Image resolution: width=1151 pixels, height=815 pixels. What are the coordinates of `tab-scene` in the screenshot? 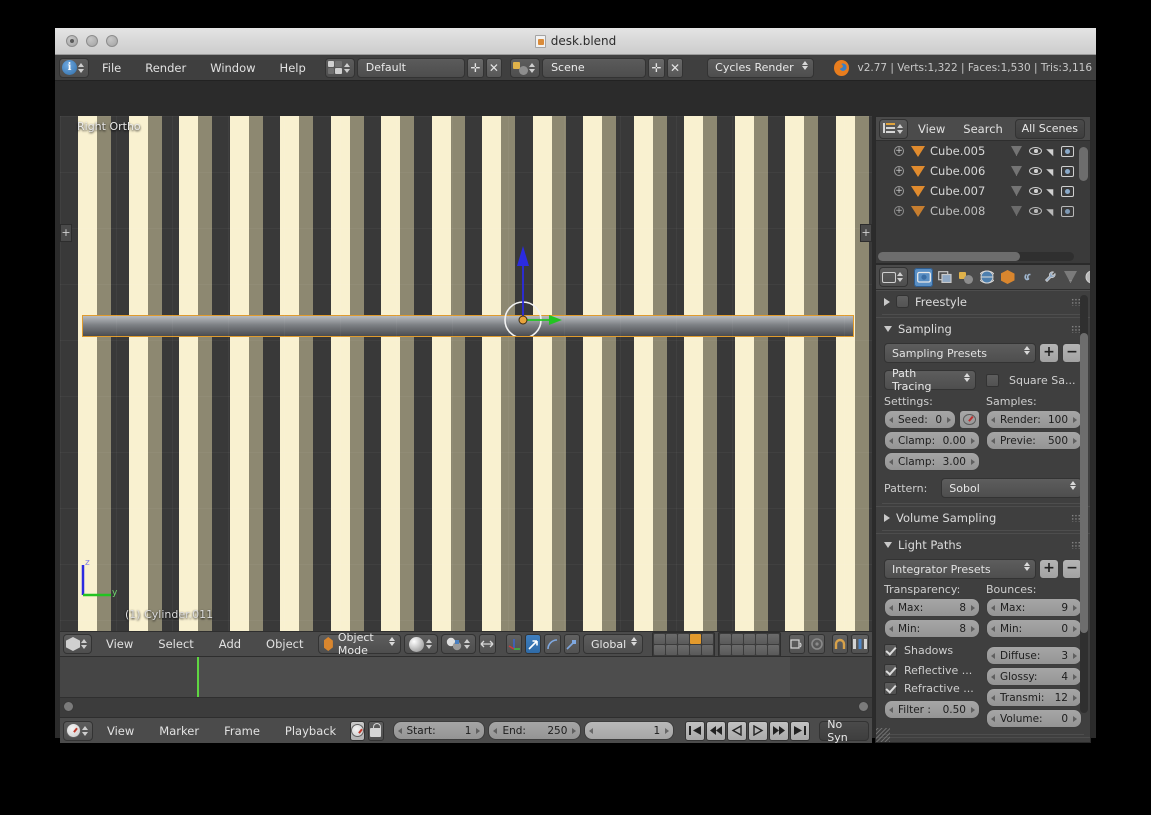 It's located at (965, 277).